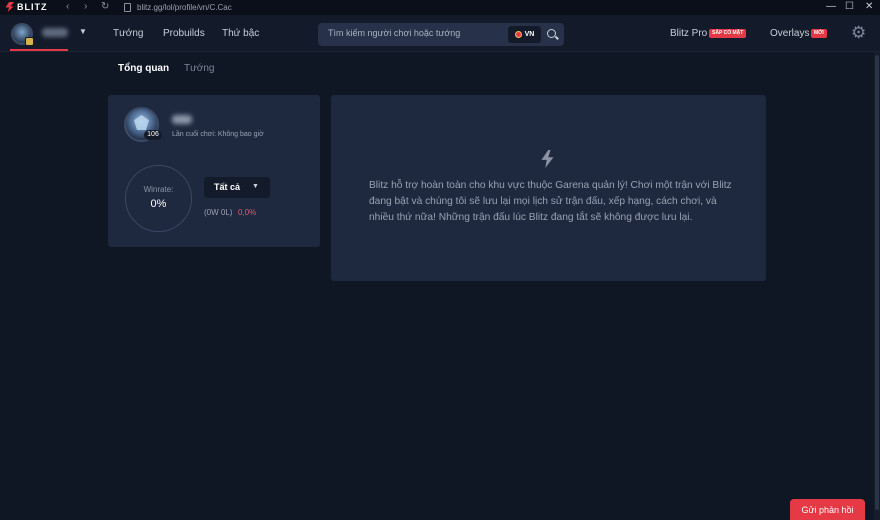  I want to click on level-badge: 106, so click(153, 135).